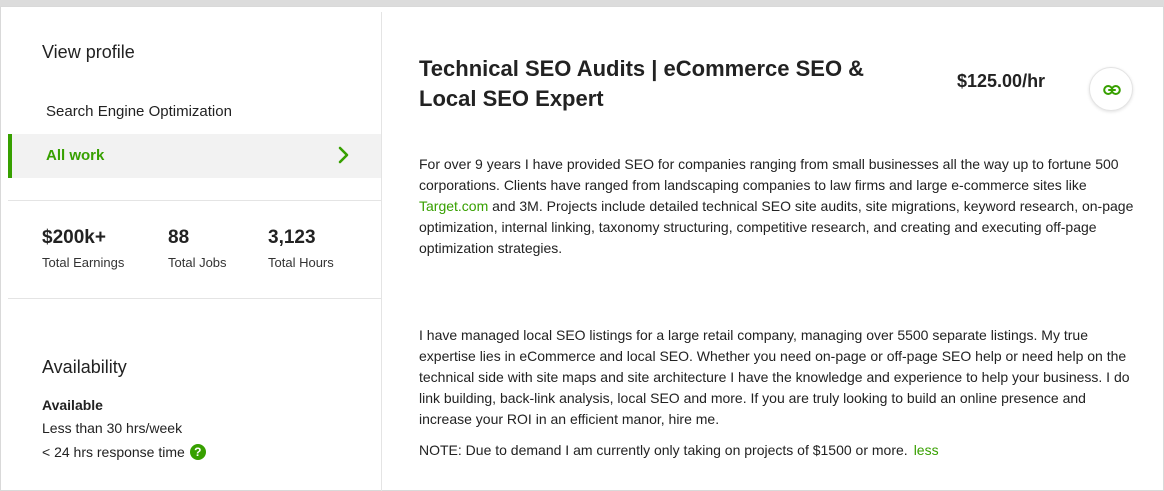 This screenshot has width=1164, height=491. Describe the element at coordinates (139, 111) in the screenshot. I see `nav-item-search-engine-optimization: Search Engine Optimization` at that location.